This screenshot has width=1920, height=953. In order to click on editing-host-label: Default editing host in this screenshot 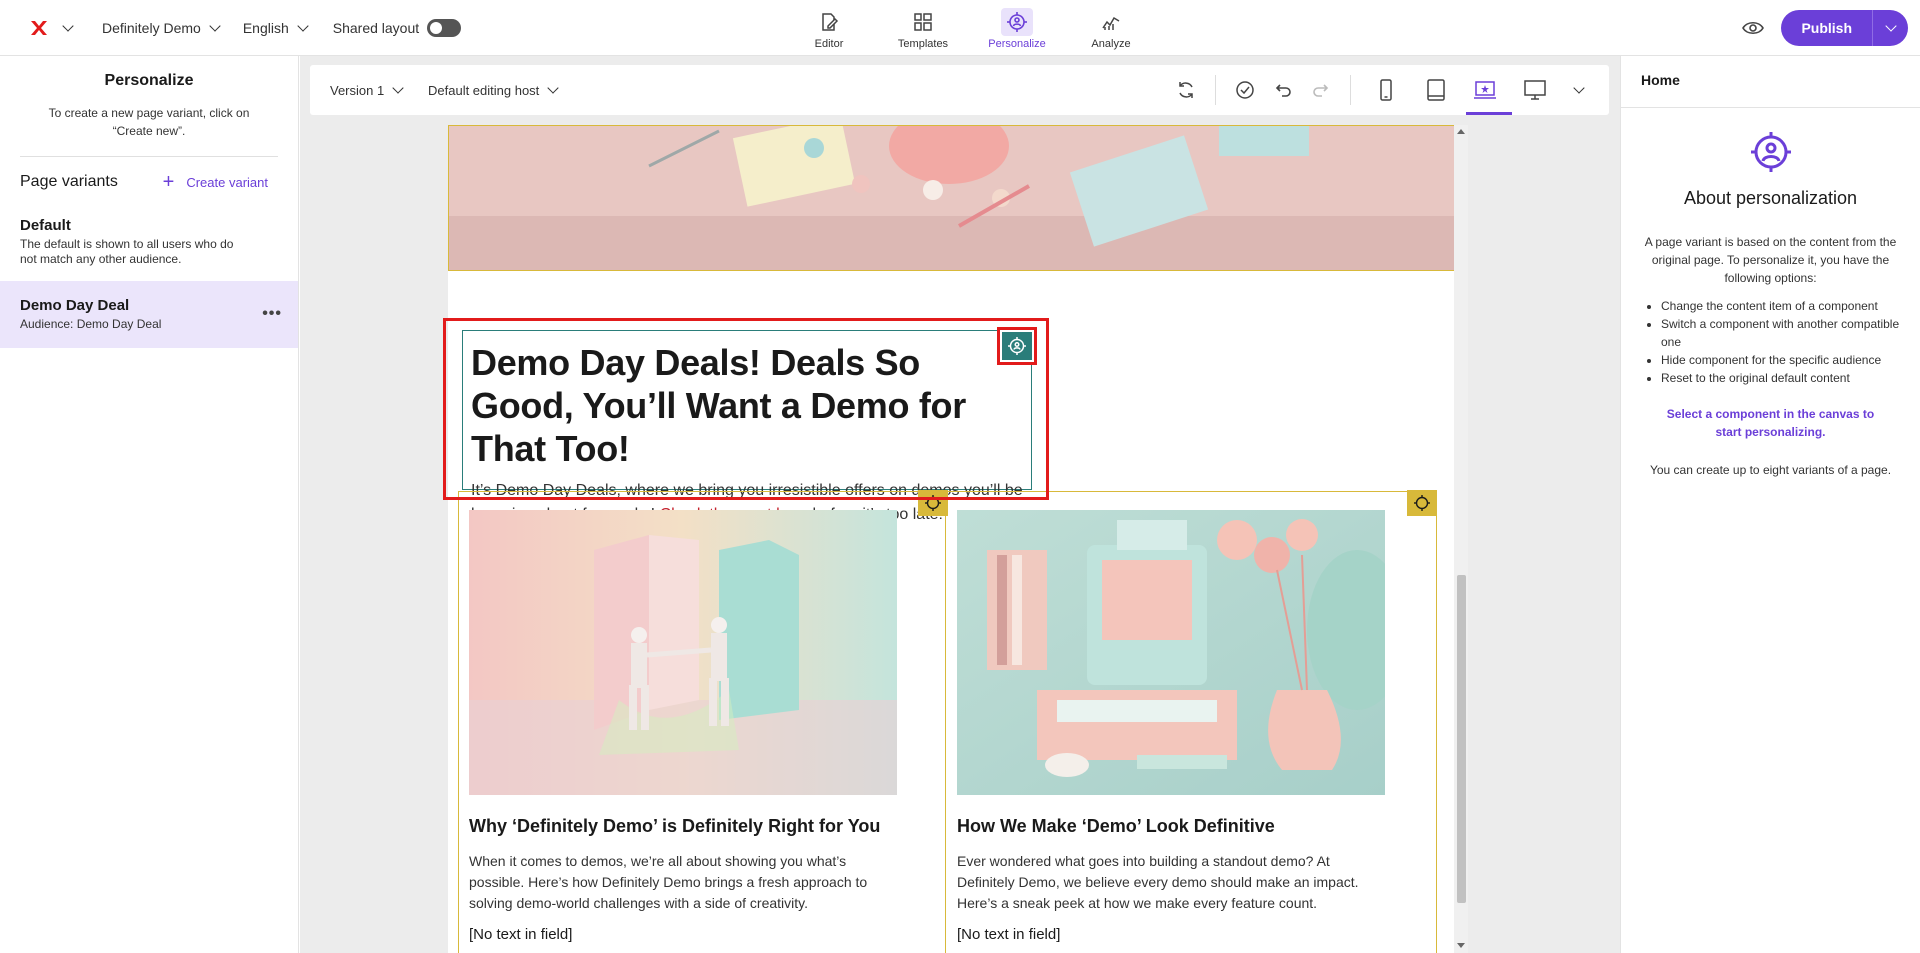, I will do `click(484, 90)`.